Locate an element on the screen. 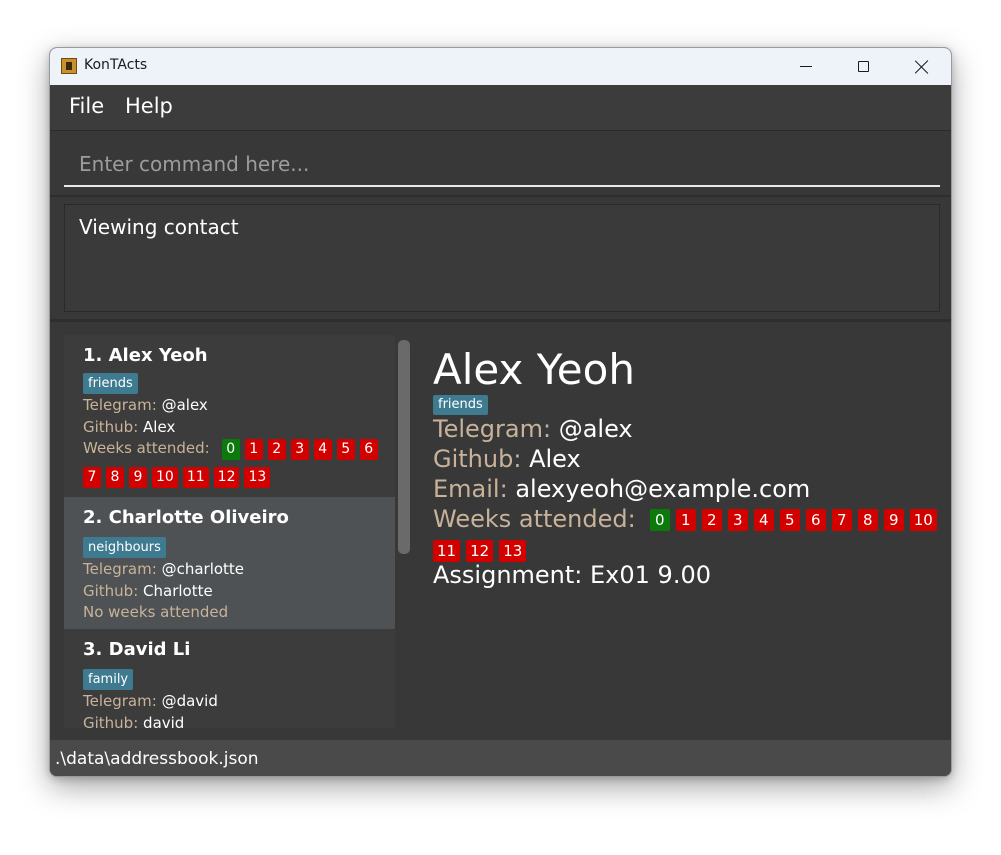  minimize-button is located at coordinates (806, 66).